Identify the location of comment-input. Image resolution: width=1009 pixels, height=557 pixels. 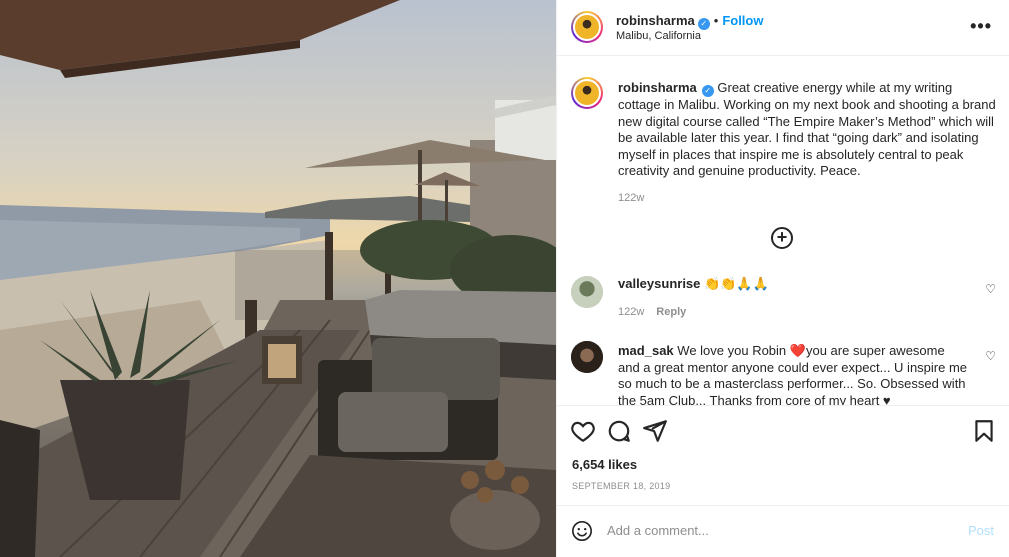
(777, 530).